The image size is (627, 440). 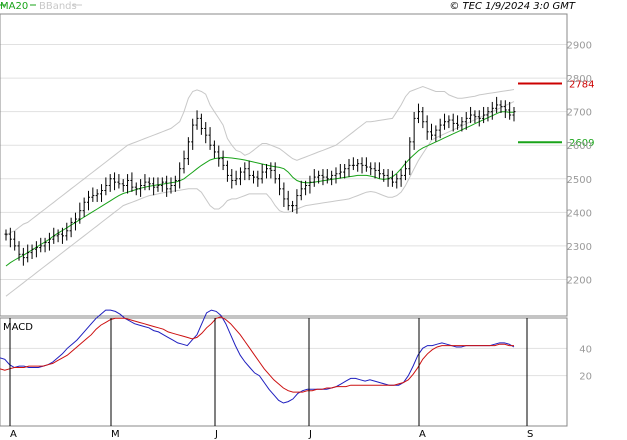 What do you see at coordinates (18, 327) in the screenshot?
I see `macd-title: MACD` at bounding box center [18, 327].